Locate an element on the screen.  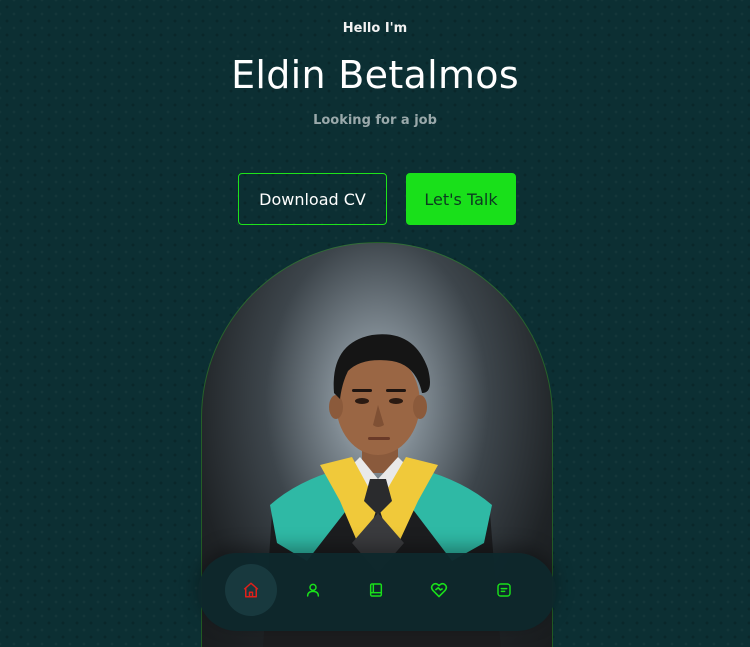
heart-handshake-icon is located at coordinates (439, 590).